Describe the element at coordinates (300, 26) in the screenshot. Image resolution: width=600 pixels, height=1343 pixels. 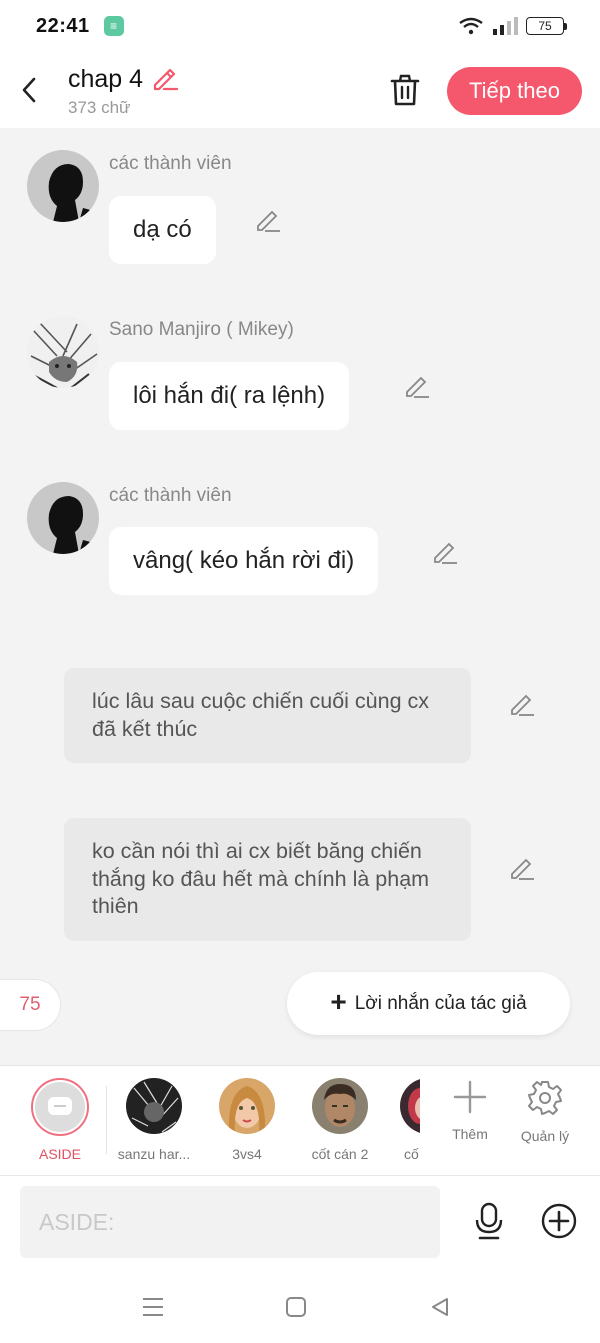
I see `status-bar: 22:41 ≡ 75` at that location.